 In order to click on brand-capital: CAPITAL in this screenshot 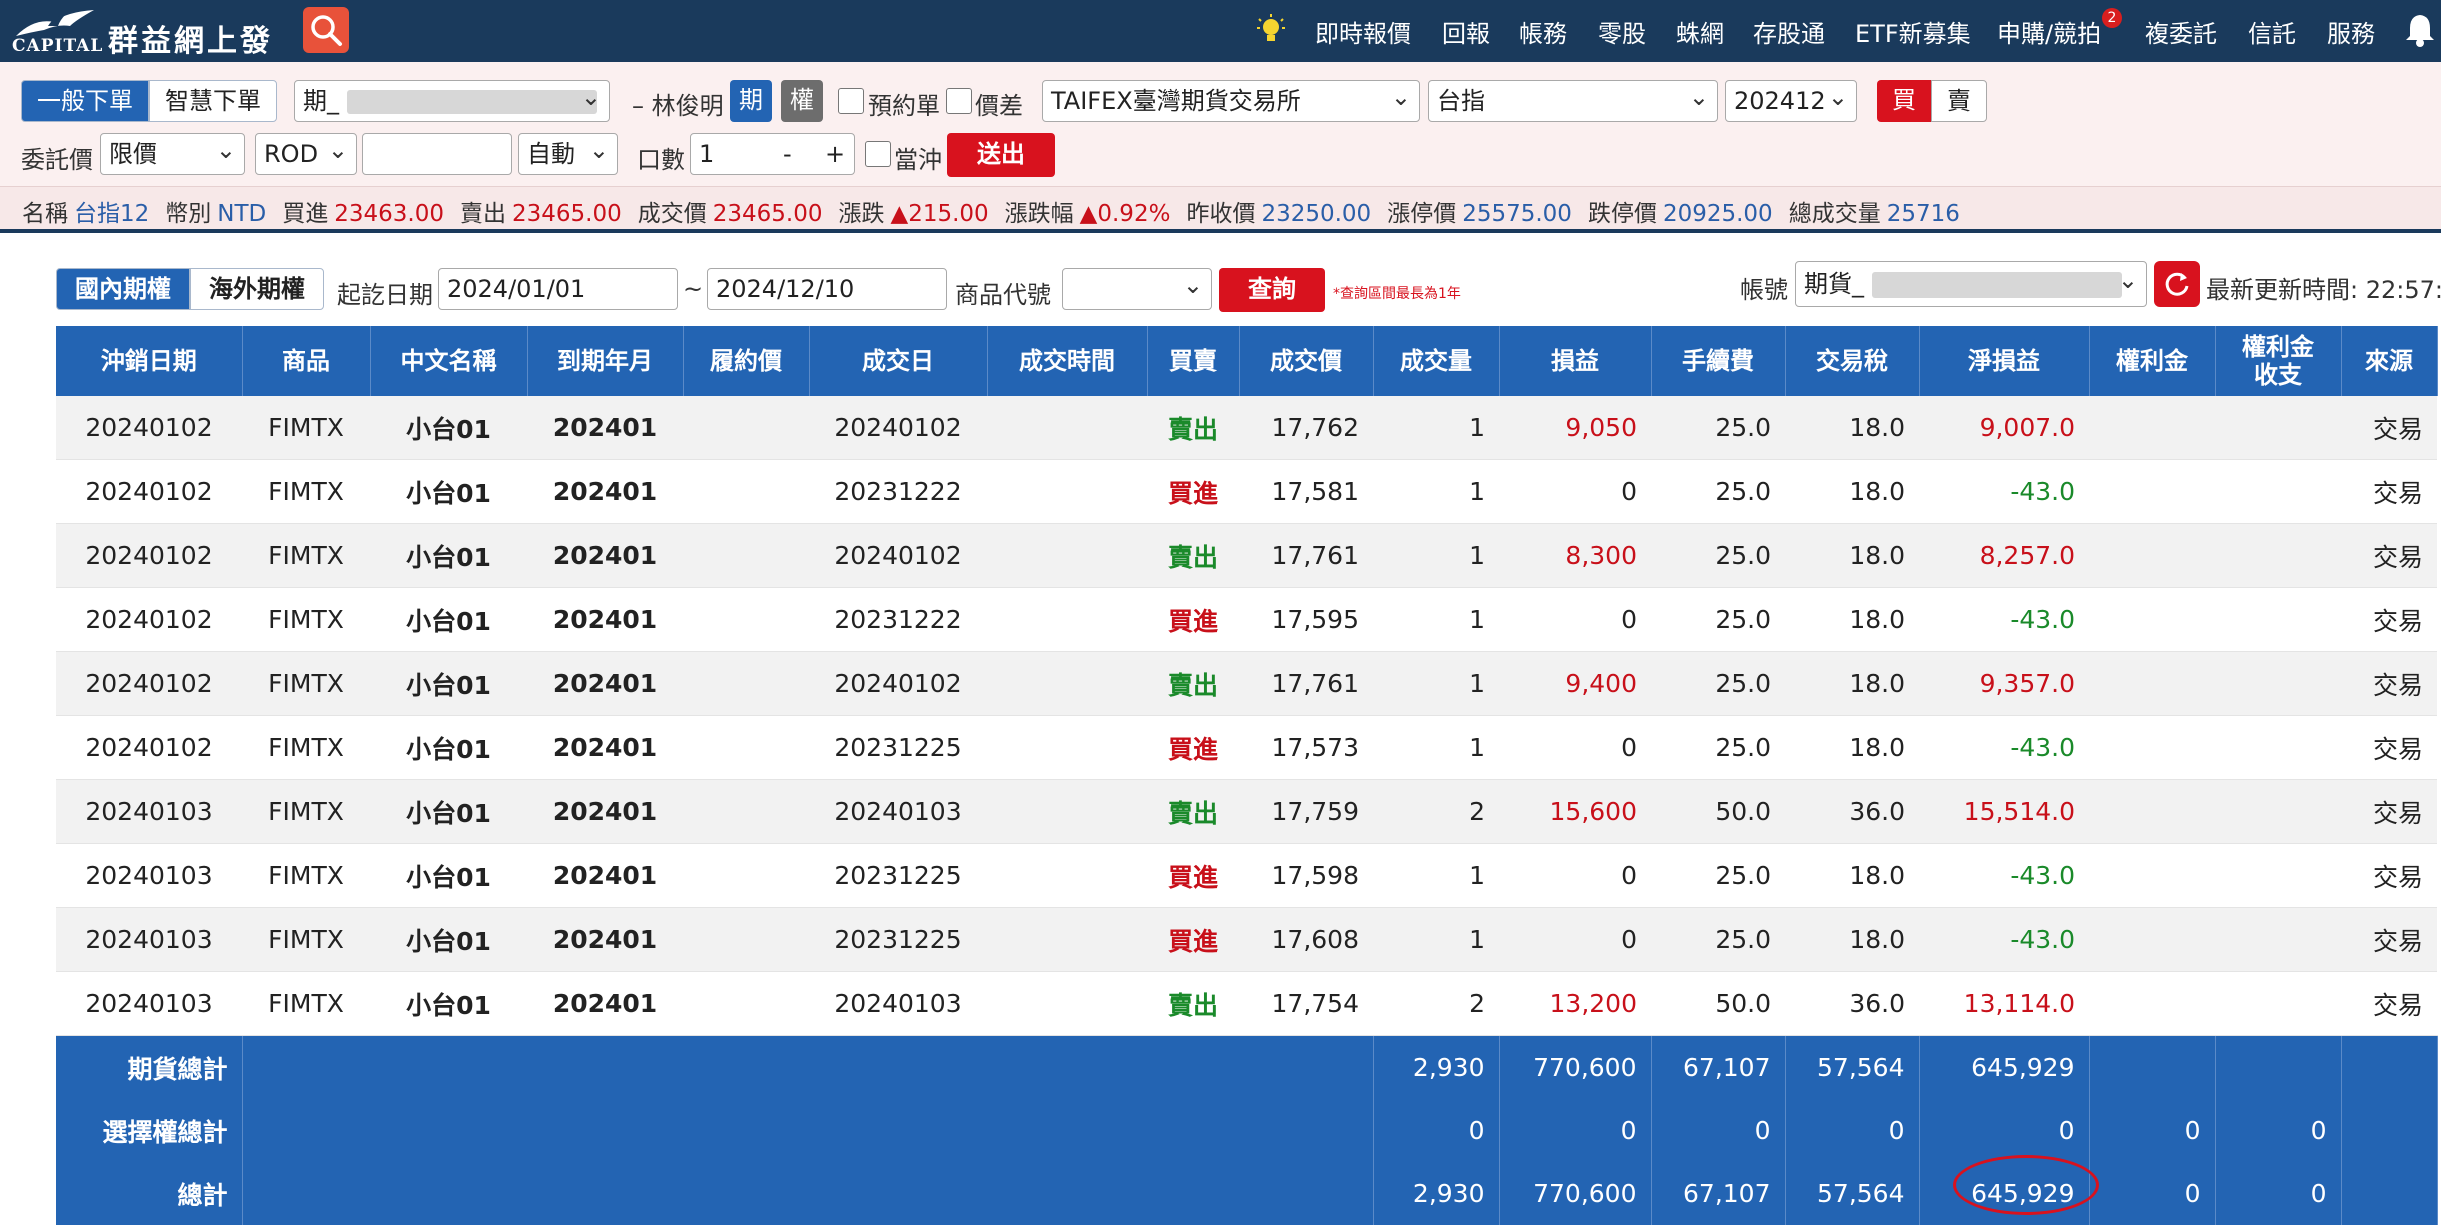, I will do `click(58, 46)`.